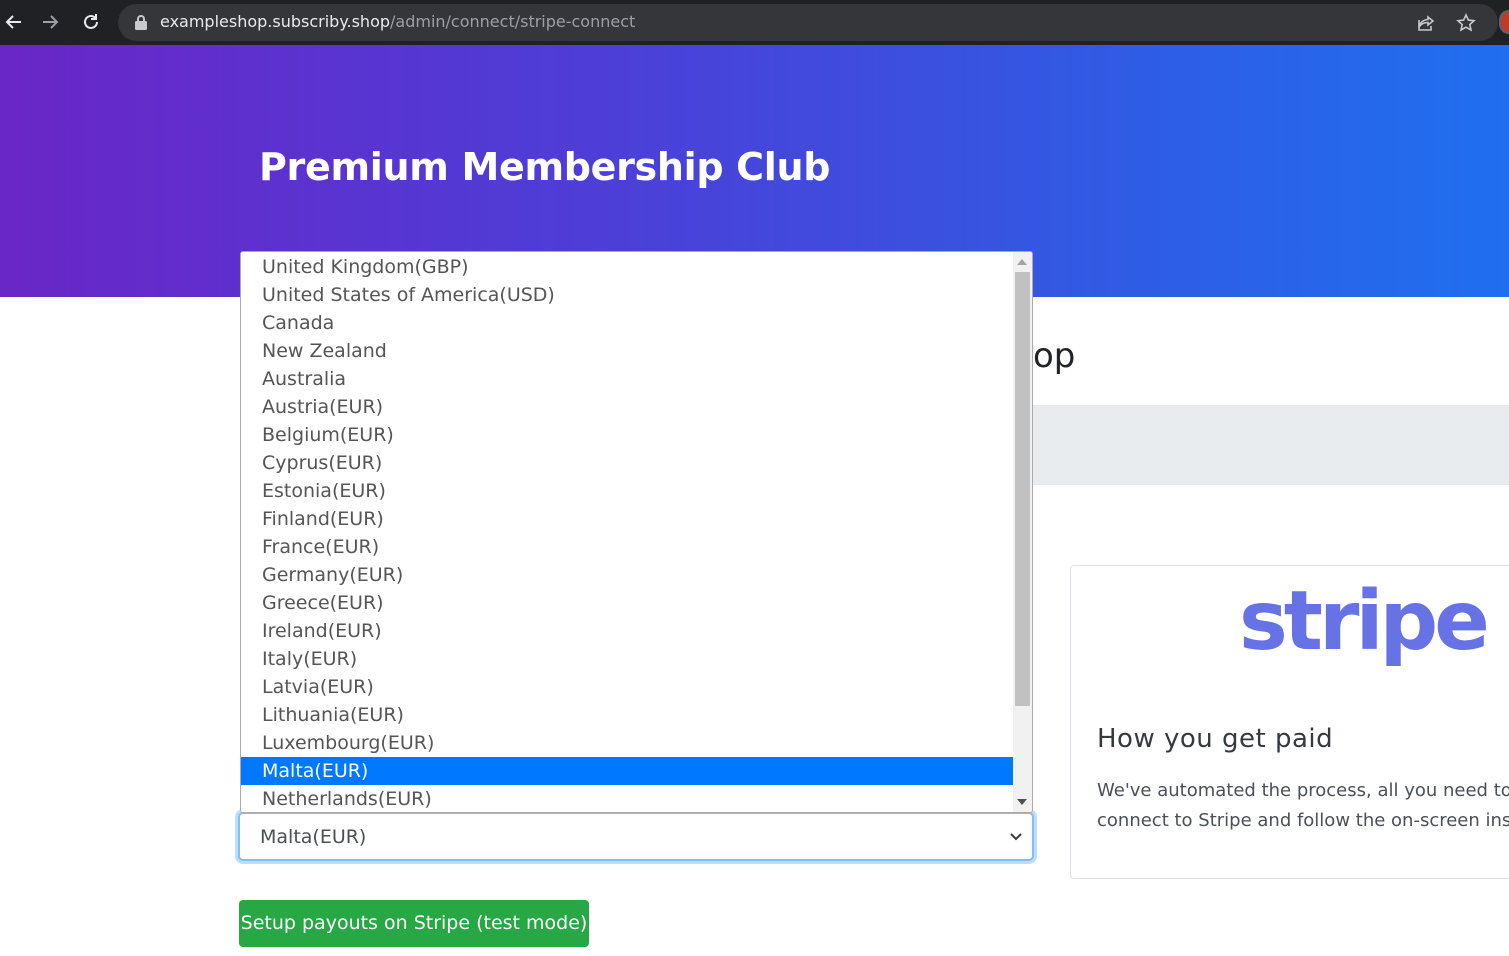 The image size is (1509, 956). I want to click on dropdown-option: Italy(EUR), so click(627, 659).